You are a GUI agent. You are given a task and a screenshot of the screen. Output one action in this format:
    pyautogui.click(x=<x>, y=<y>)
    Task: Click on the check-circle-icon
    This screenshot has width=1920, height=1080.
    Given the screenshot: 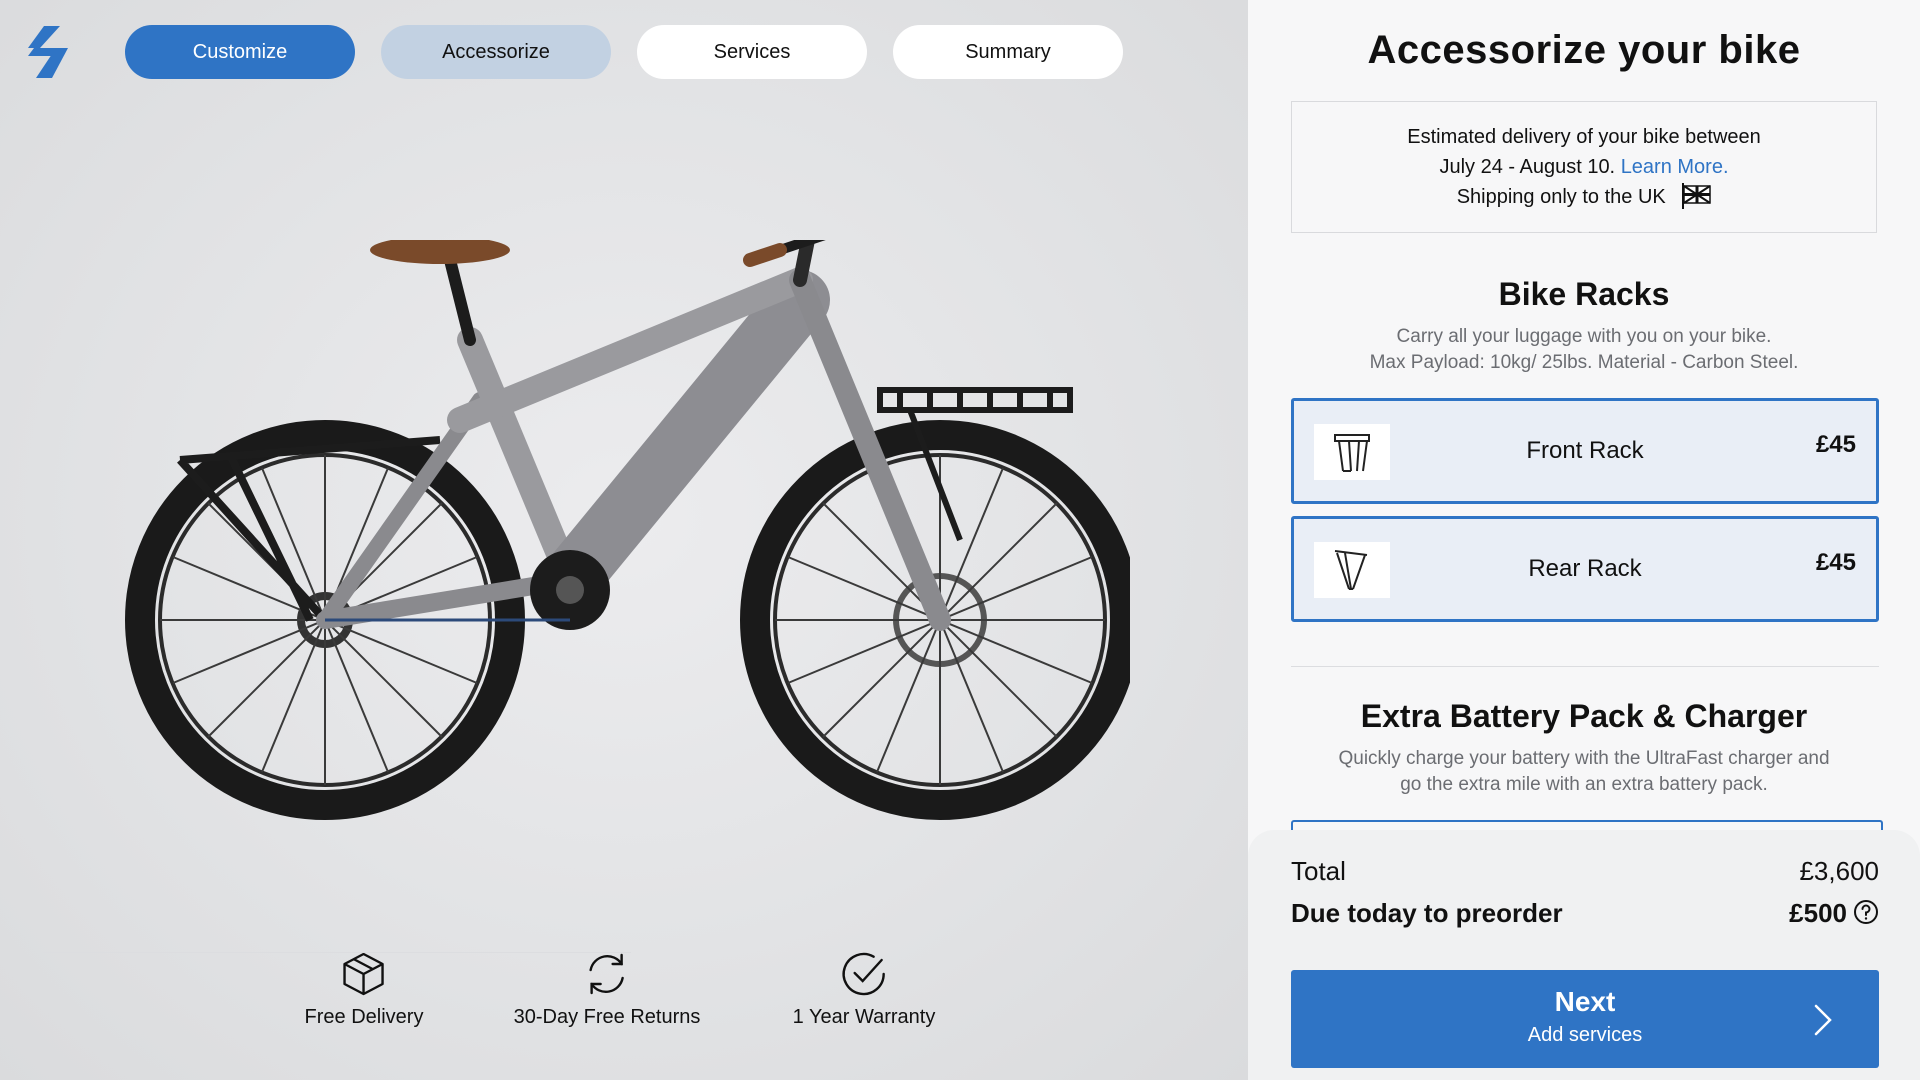 What is the action you would take?
    pyautogui.click(x=864, y=974)
    